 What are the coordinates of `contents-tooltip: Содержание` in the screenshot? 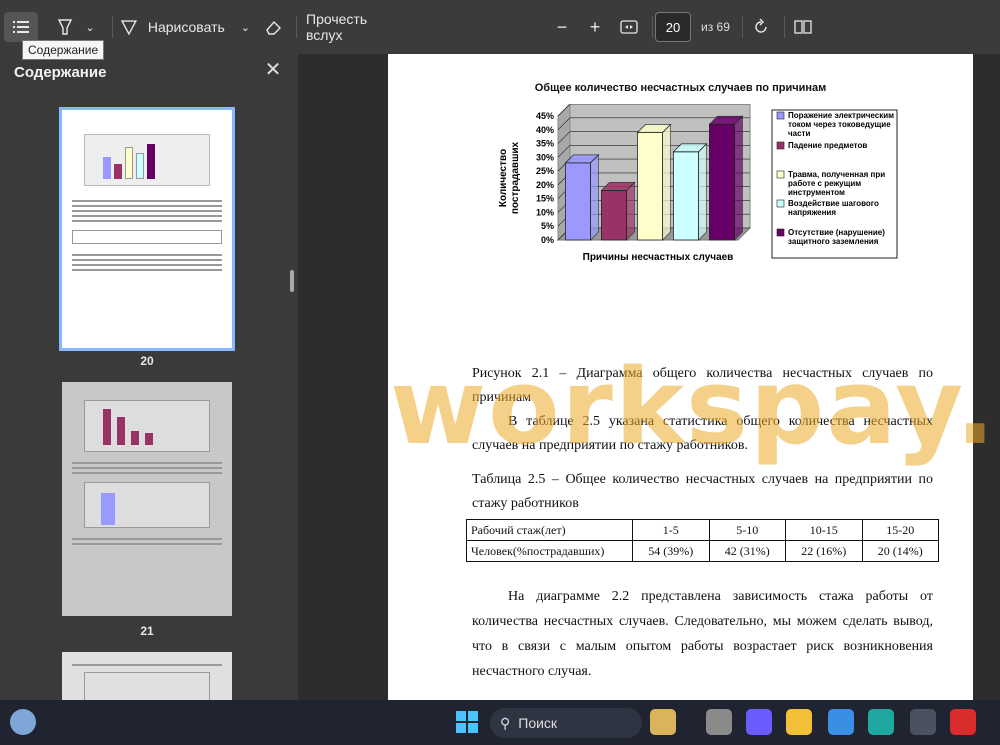 It's located at (63, 50).